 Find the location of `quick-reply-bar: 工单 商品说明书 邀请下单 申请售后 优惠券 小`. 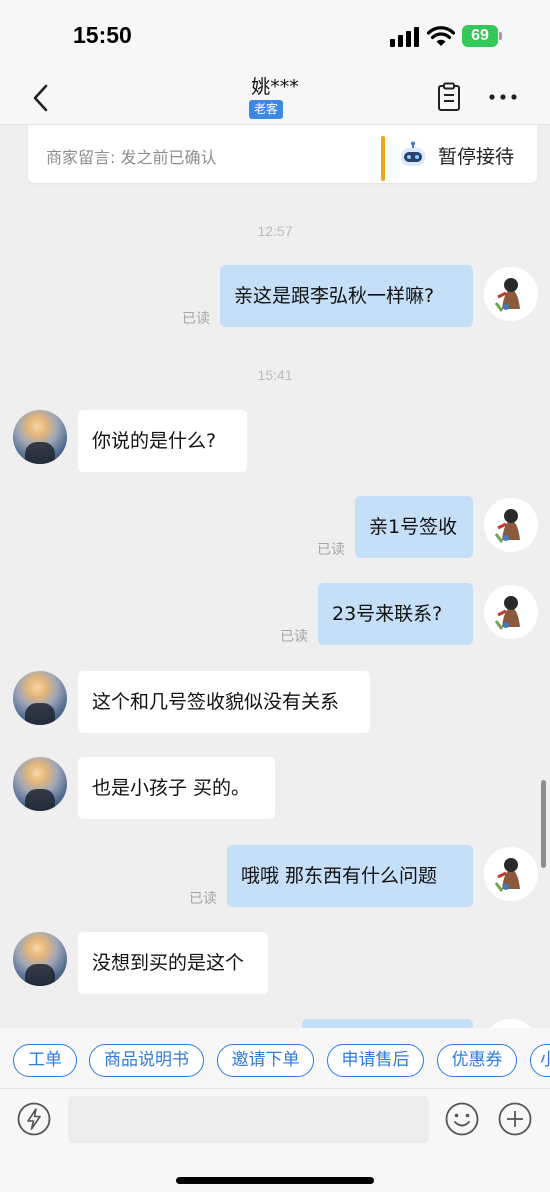

quick-reply-bar: 工单 商品说明书 邀请下单 申请售后 优惠券 小 is located at coordinates (275, 1058).